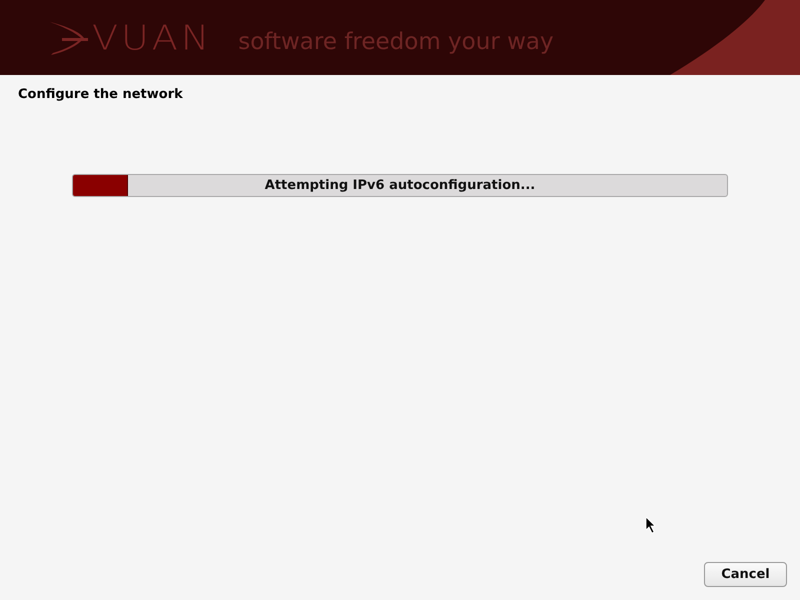 The image size is (800, 600). I want to click on mouse-pointer-icon, so click(651, 525).